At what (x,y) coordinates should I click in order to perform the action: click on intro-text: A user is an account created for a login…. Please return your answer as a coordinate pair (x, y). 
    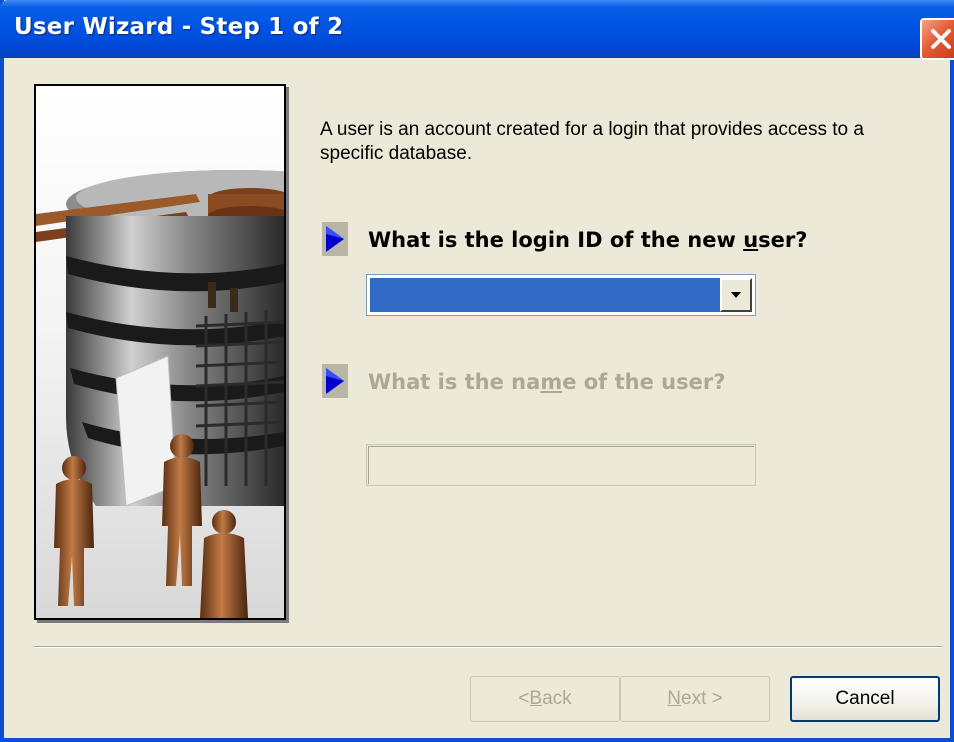
    Looking at the image, I should click on (592, 141).